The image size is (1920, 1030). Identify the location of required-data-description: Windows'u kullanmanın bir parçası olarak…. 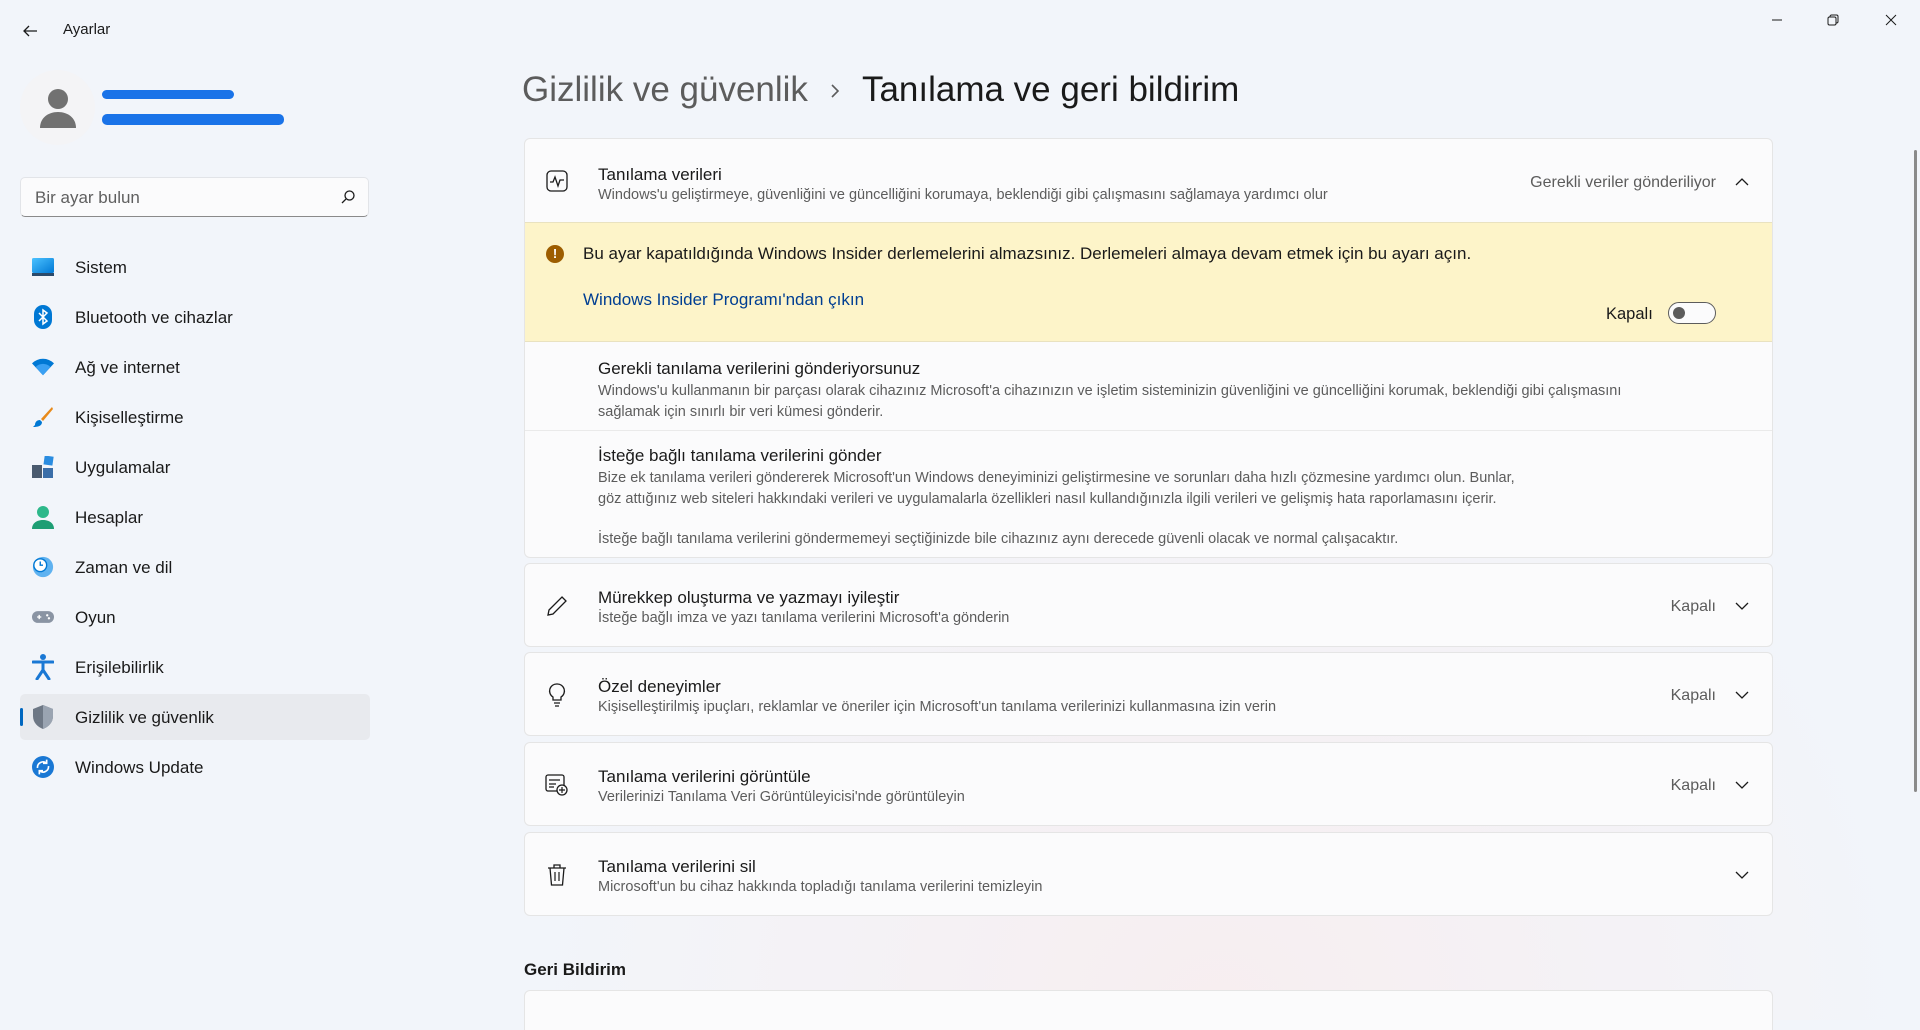
(1109, 402).